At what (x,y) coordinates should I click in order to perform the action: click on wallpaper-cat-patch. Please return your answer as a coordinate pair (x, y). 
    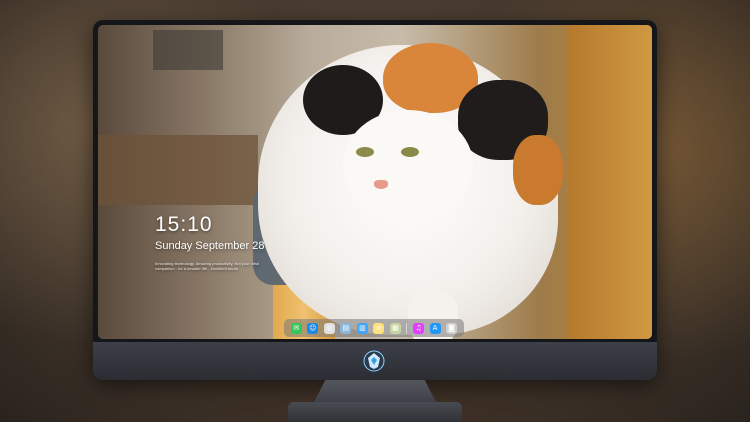
    Looking at the image, I should click on (538, 170).